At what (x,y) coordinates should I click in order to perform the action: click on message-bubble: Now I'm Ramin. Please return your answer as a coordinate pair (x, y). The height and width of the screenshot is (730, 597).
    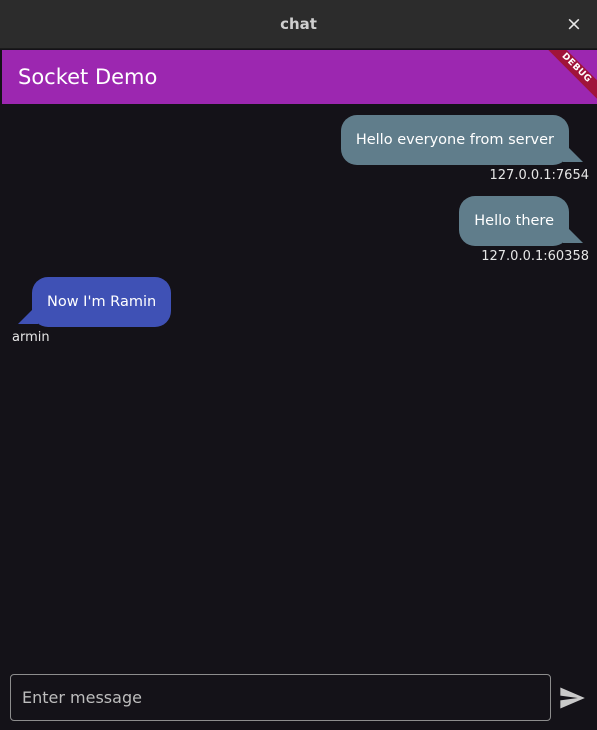
    Looking at the image, I should click on (102, 302).